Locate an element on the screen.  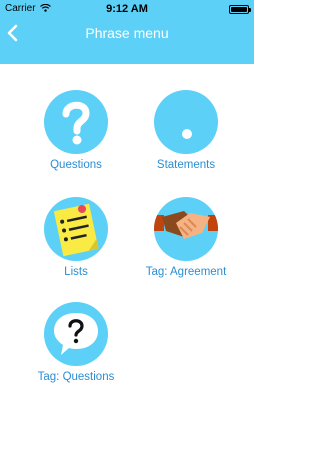
period-dot-icon is located at coordinates (186, 122).